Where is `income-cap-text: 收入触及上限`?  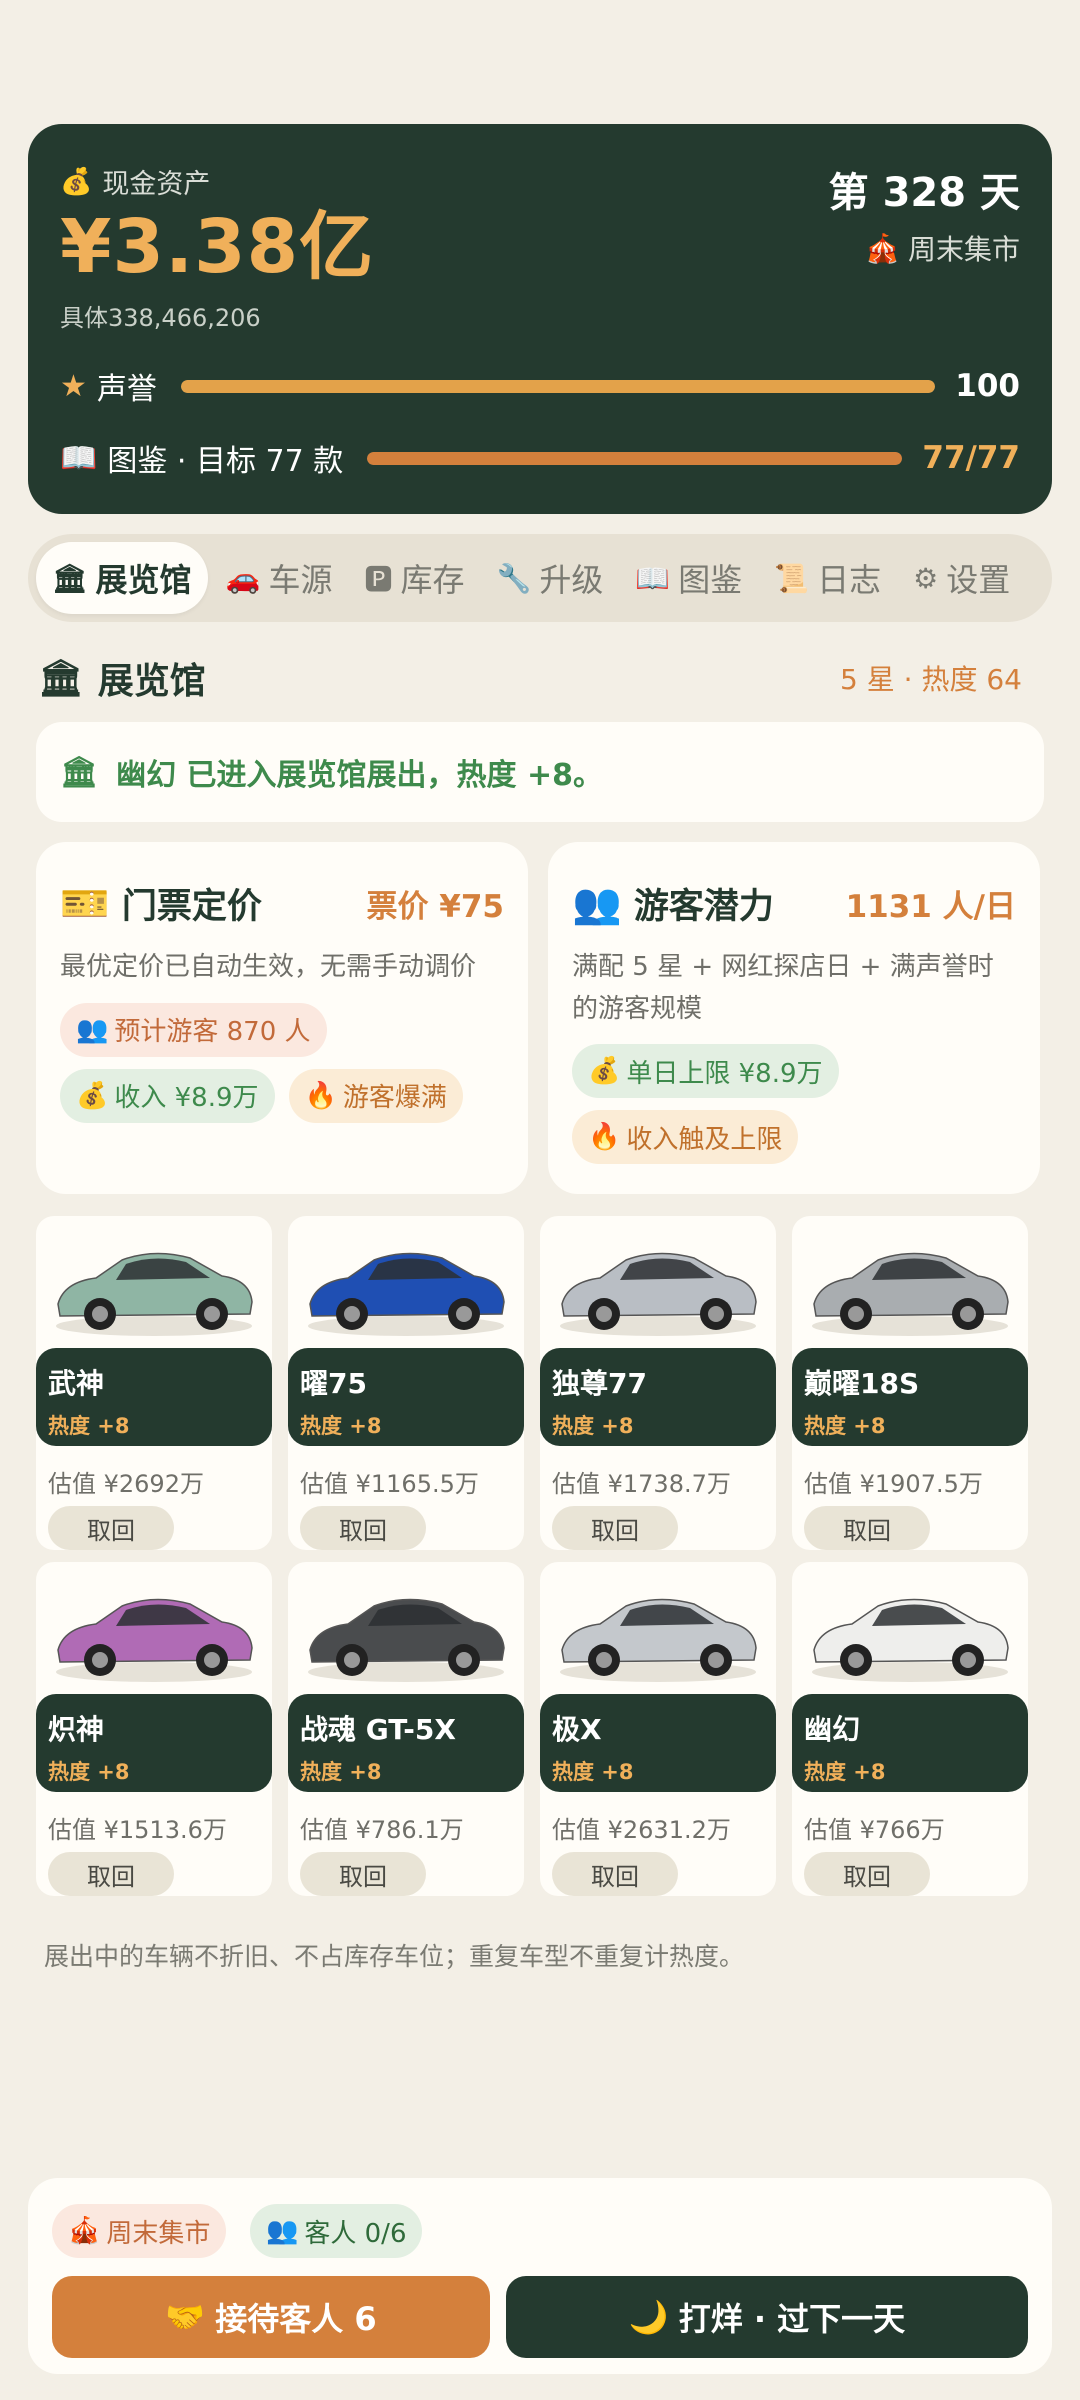
income-cap-text: 收入触及上限 is located at coordinates (704, 1139).